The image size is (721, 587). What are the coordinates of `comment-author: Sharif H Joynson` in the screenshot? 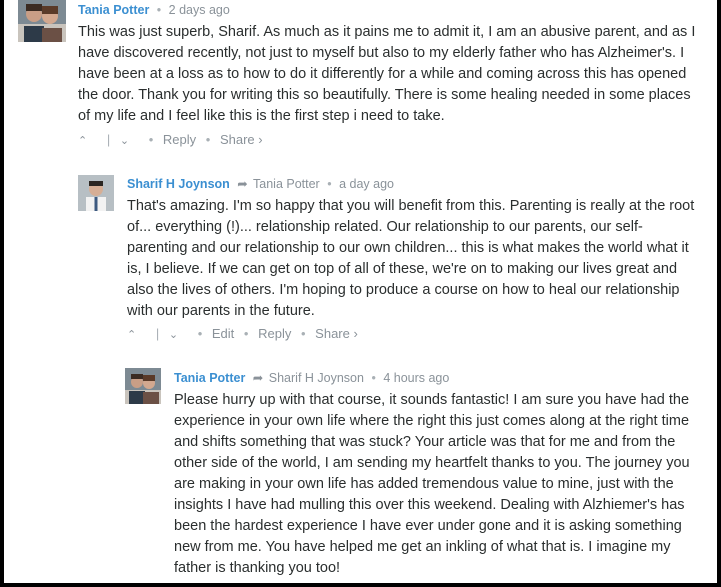 It's located at (178, 184).